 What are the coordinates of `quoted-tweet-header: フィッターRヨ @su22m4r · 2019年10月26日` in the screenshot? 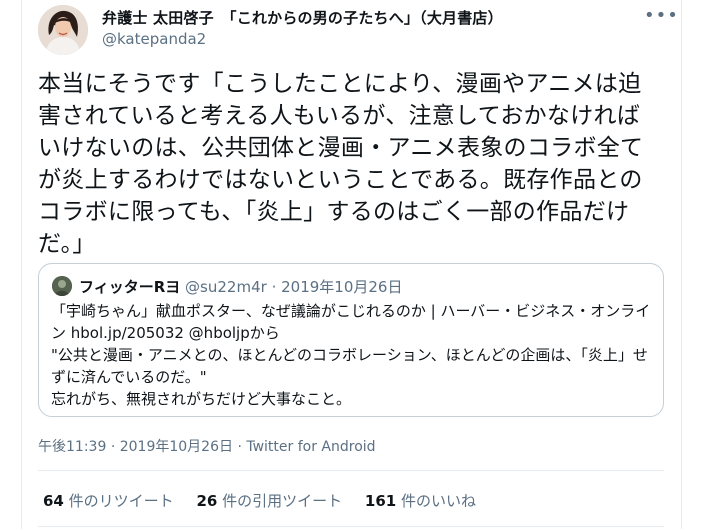 It's located at (241, 287).